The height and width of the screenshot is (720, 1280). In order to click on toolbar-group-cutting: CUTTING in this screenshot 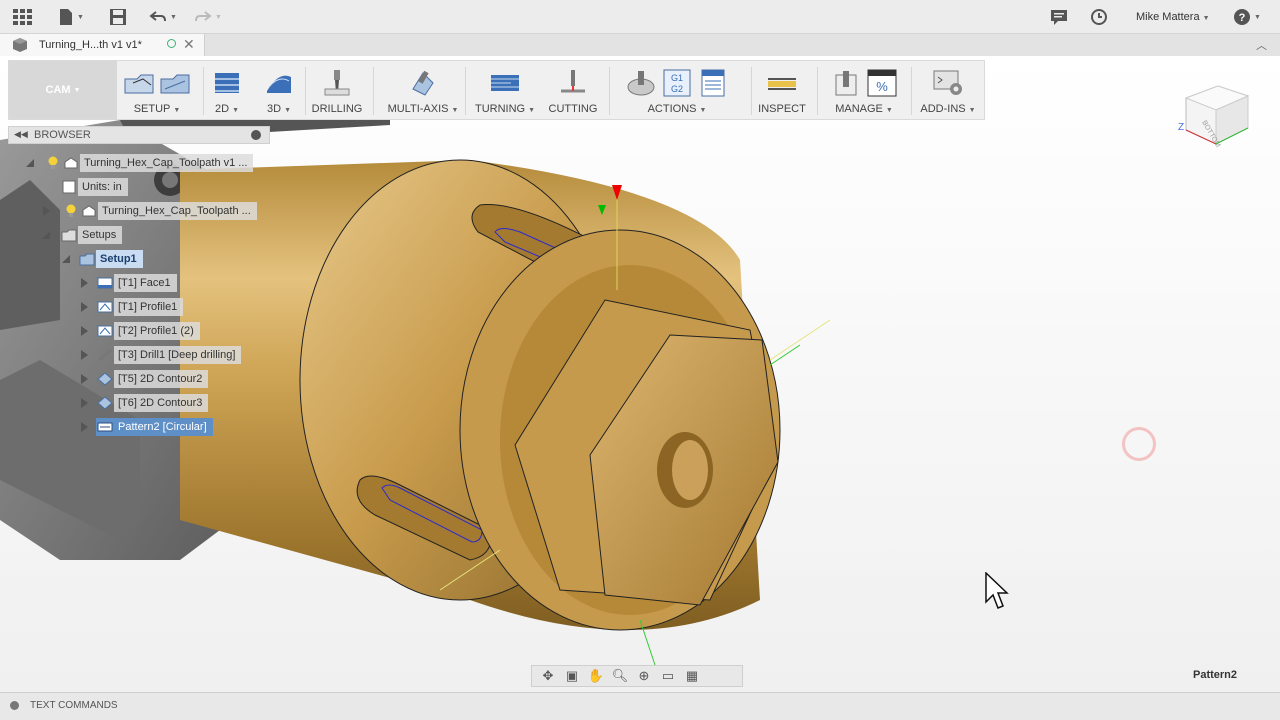, I will do `click(573, 91)`.